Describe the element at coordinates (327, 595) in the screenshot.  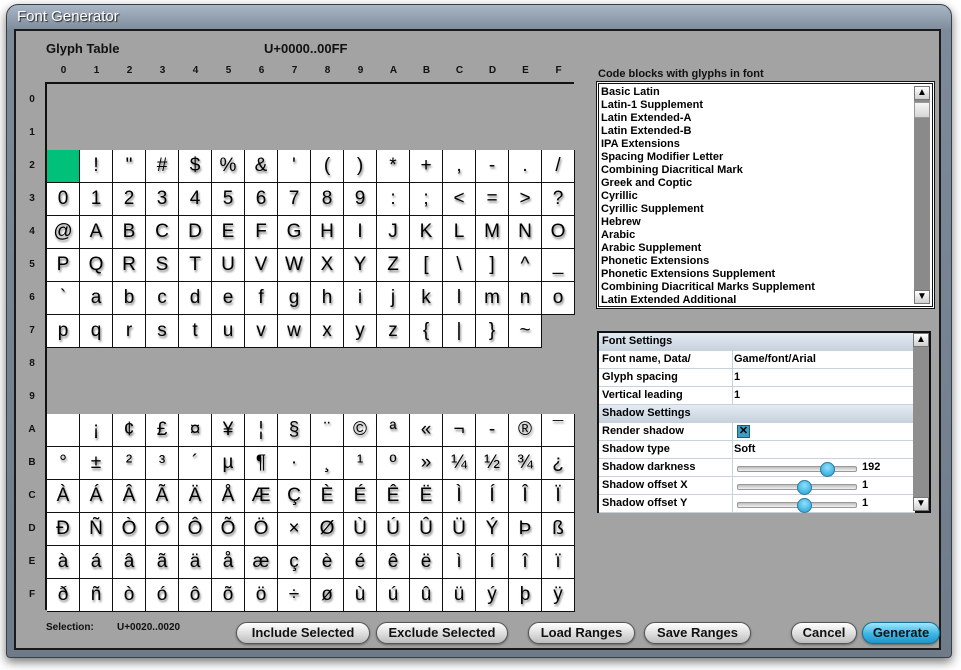
I see `glyph-cell: ø` at that location.